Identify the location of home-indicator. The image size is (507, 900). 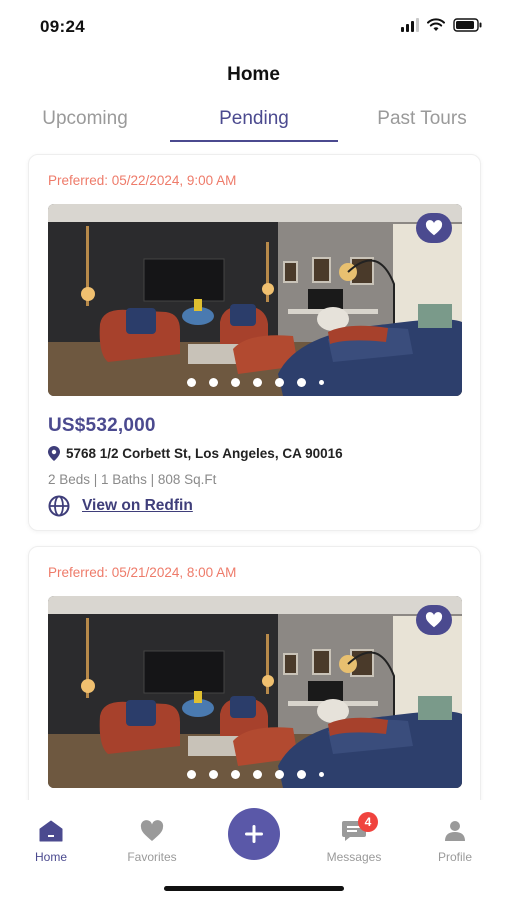
(254, 888).